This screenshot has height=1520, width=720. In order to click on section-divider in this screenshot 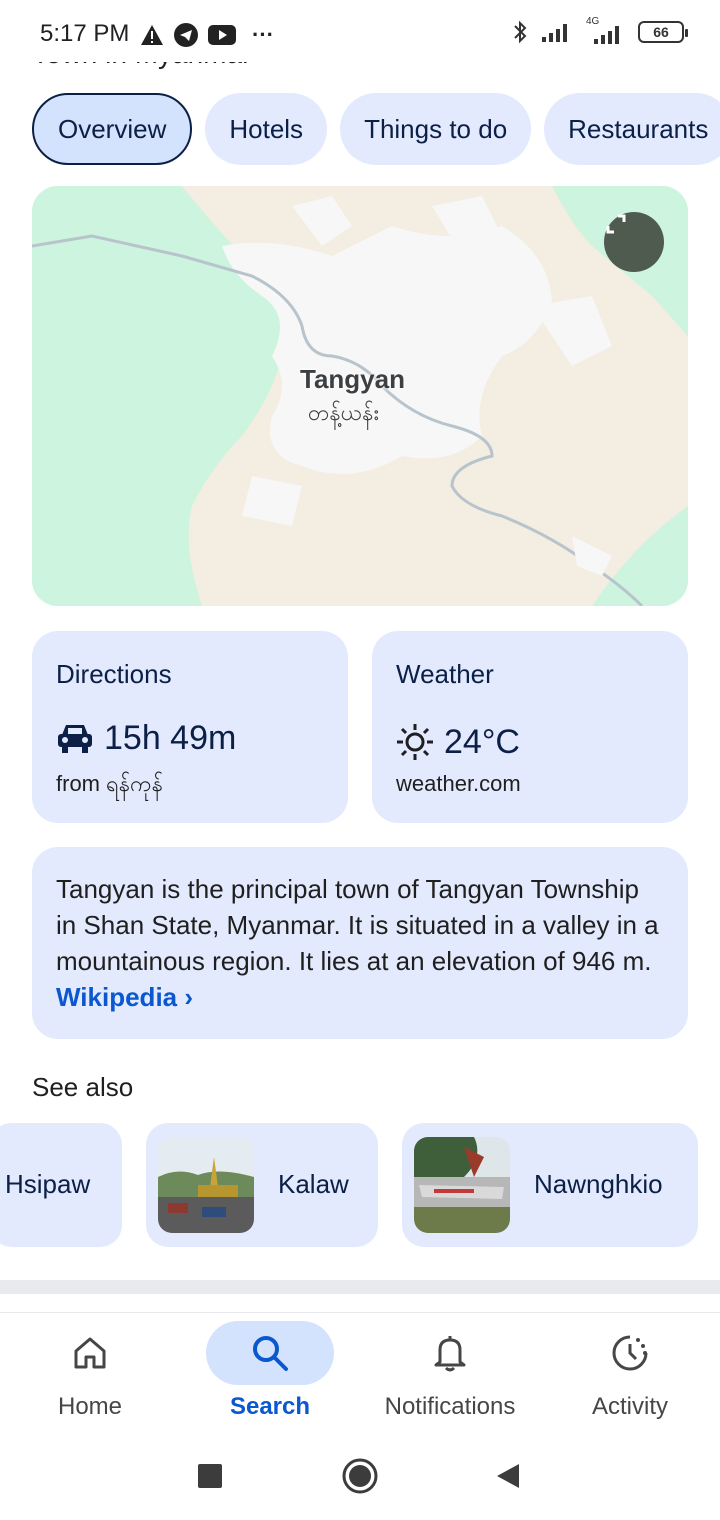, I will do `click(360, 1287)`.